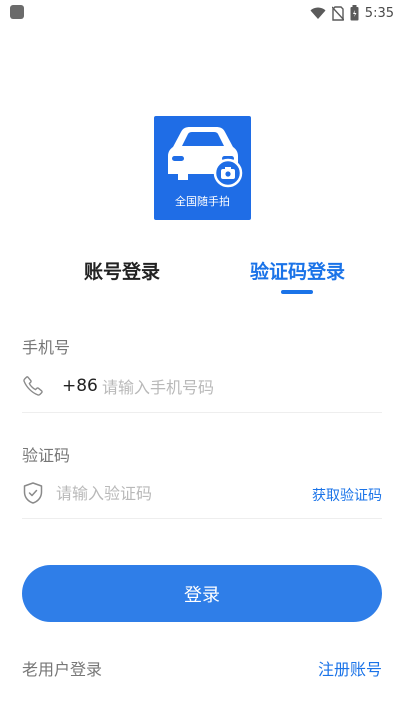  What do you see at coordinates (202, 593) in the screenshot?
I see `login-button: 登录` at bounding box center [202, 593].